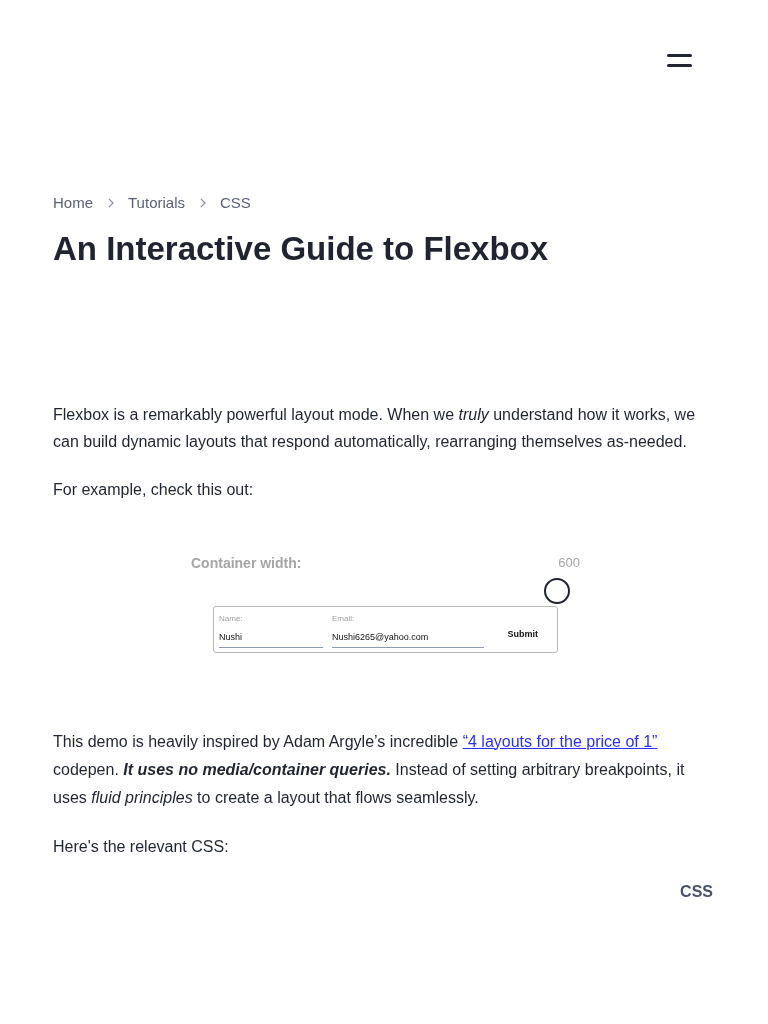 This screenshot has height=1024, width=768. Describe the element at coordinates (560, 741) in the screenshot. I see `codepen-link: “4 layouts for the price of 1”` at that location.